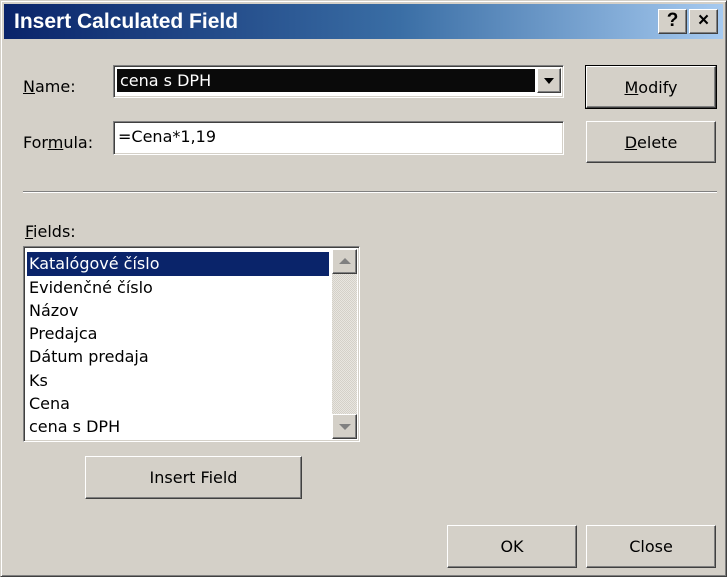 The image size is (727, 577). I want to click on list-item: Názov, so click(178, 311).